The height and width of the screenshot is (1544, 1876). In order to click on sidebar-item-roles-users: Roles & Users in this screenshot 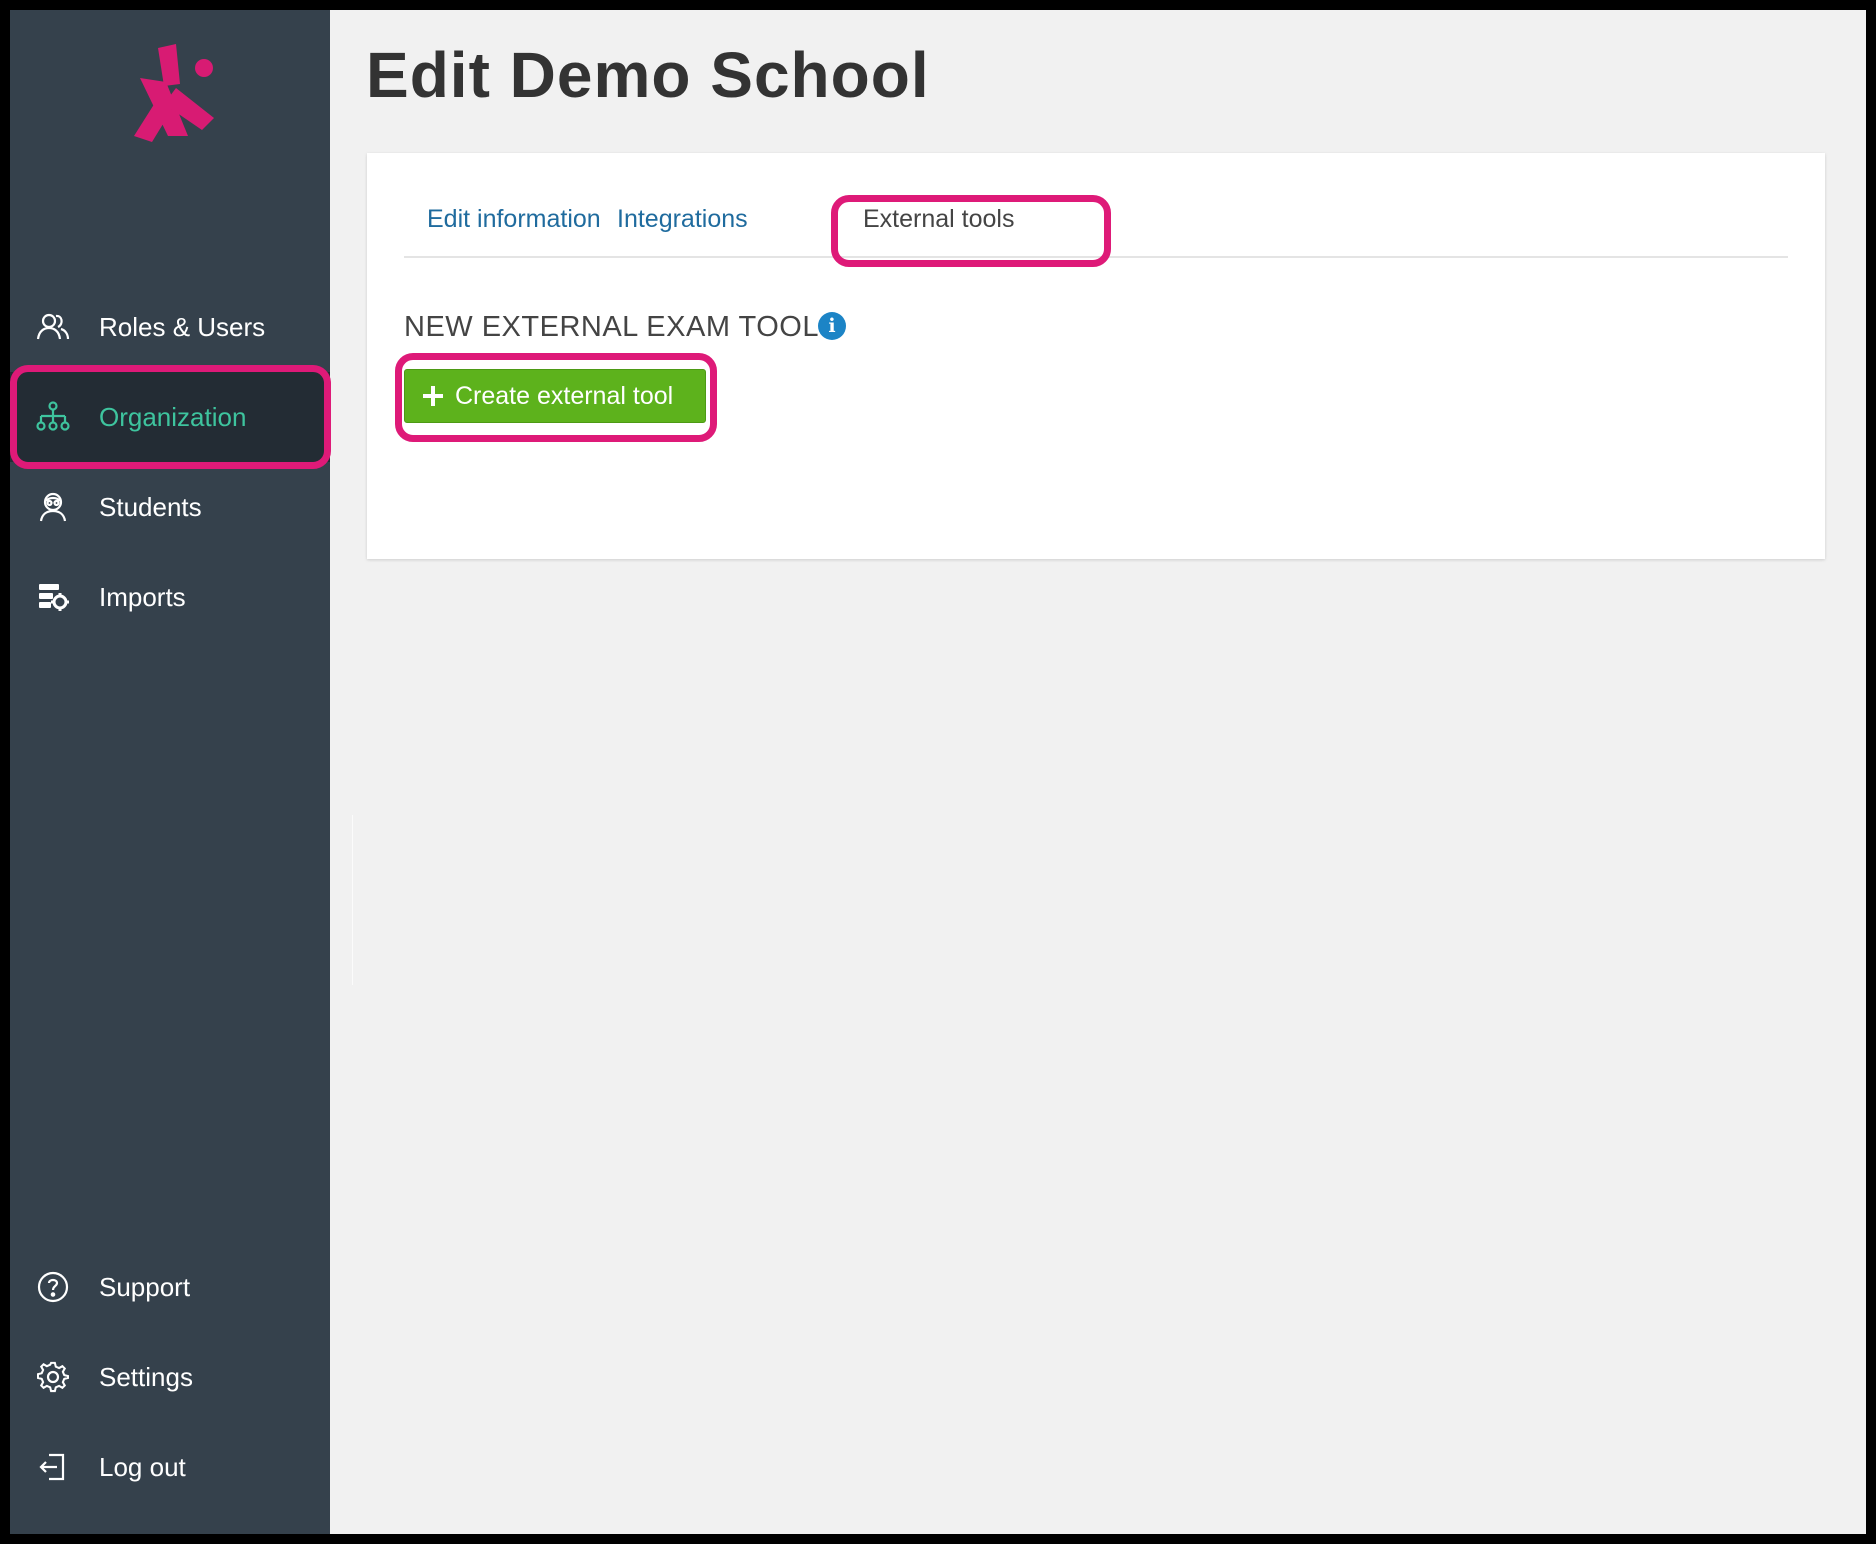, I will do `click(170, 327)`.